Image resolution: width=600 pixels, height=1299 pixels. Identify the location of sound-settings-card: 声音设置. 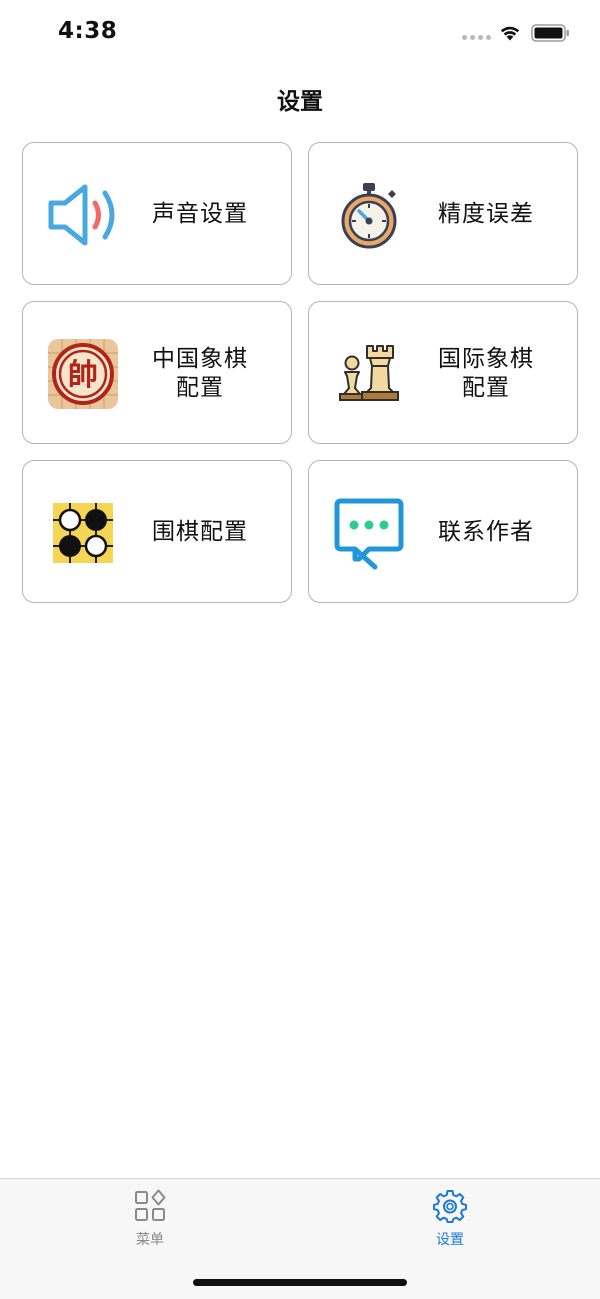
(157, 213).